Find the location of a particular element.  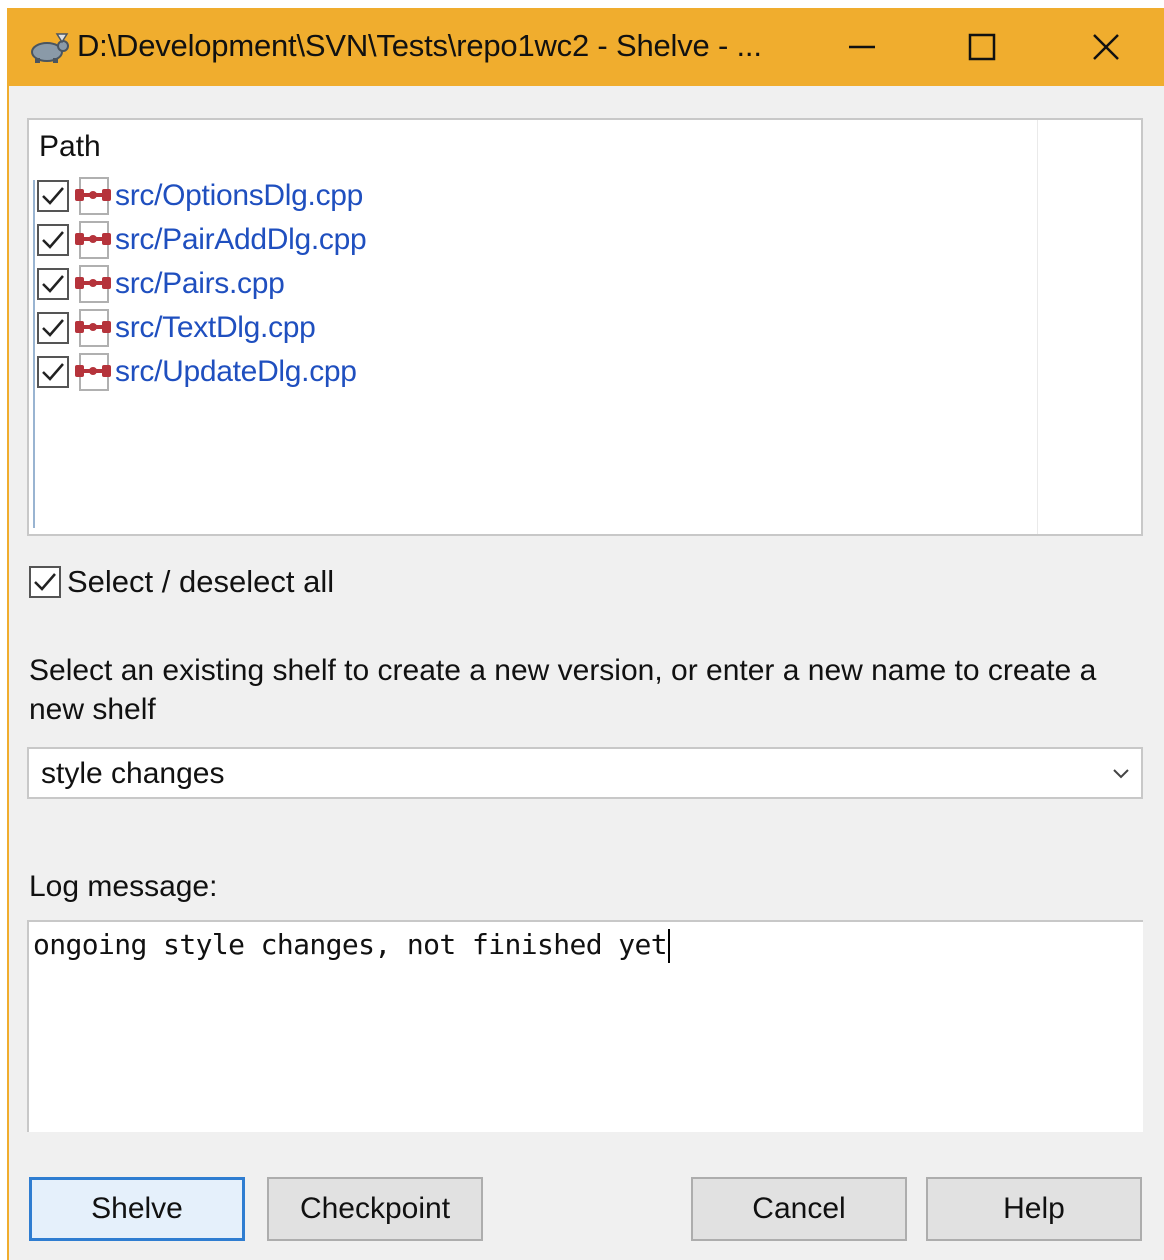

file-row: src/TextDlg.cpp is located at coordinates (176, 328).